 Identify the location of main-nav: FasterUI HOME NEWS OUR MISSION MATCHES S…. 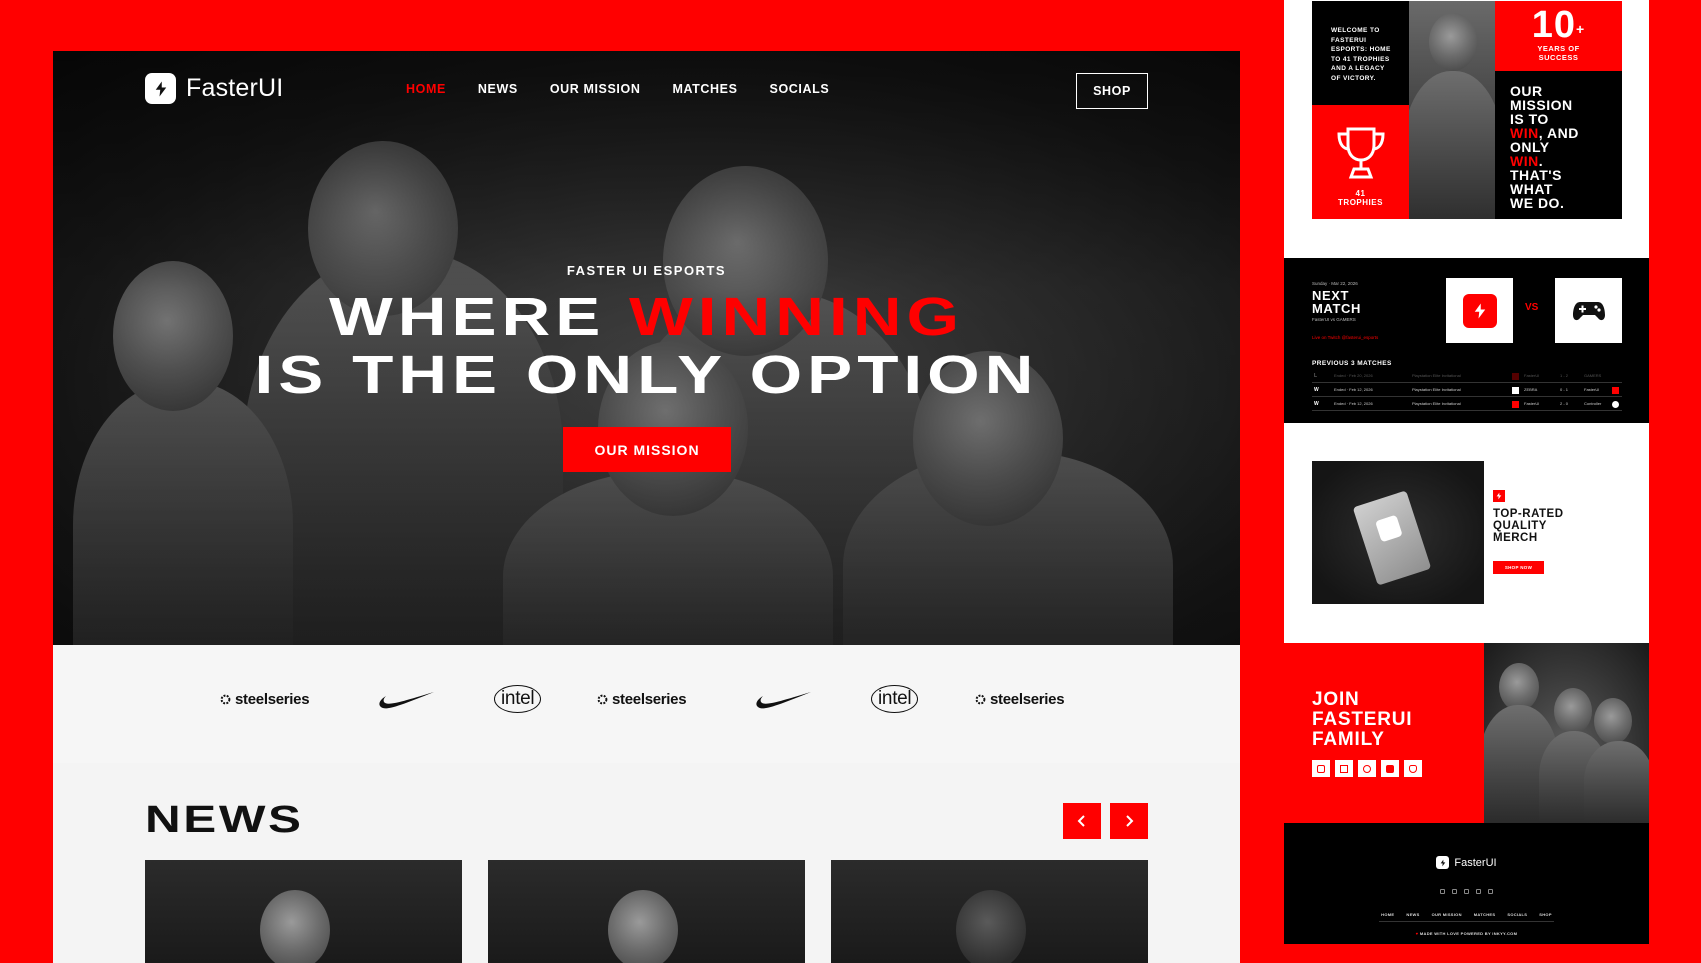
(646, 91).